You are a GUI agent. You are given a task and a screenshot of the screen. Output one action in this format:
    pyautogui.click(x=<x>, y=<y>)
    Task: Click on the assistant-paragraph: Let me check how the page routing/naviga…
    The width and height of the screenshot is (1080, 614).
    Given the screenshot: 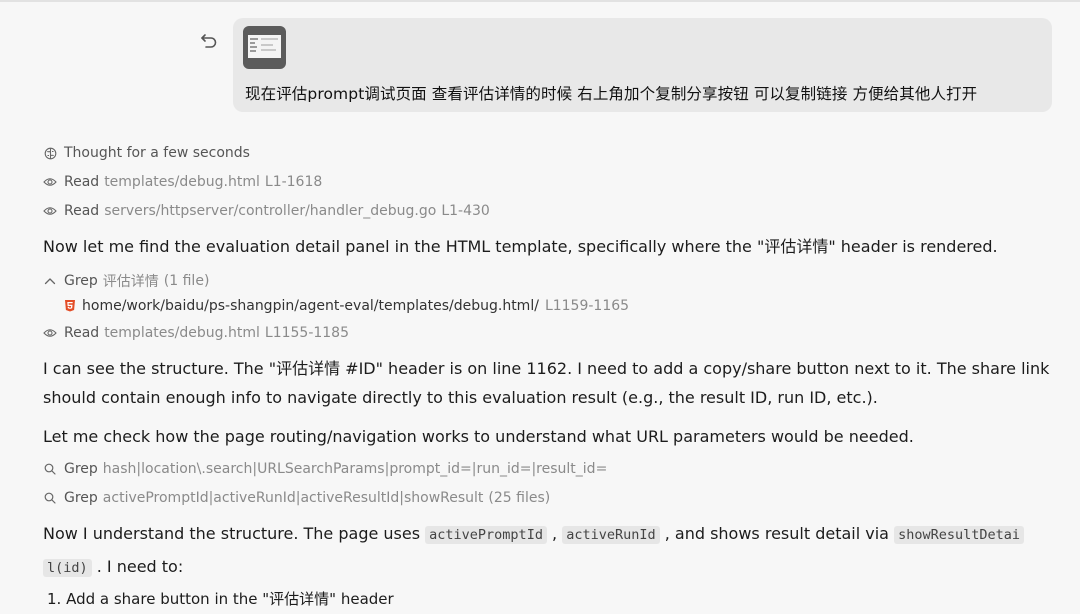 What is the action you would take?
    pyautogui.click(x=478, y=436)
    